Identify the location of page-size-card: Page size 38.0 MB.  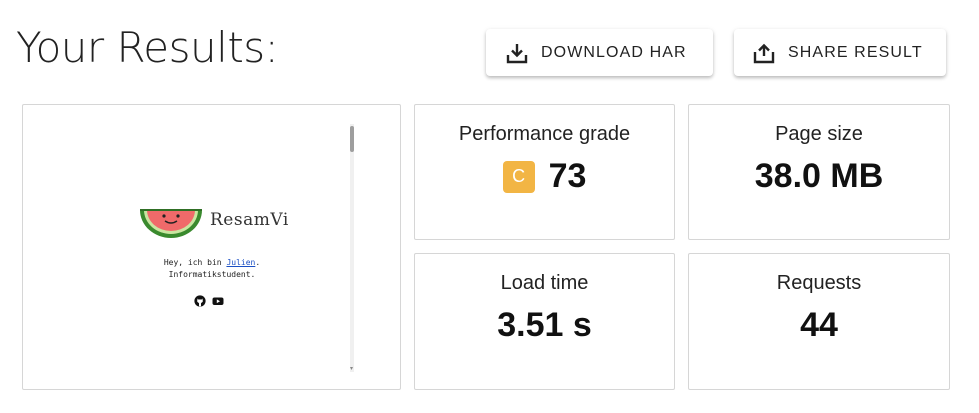
(819, 172).